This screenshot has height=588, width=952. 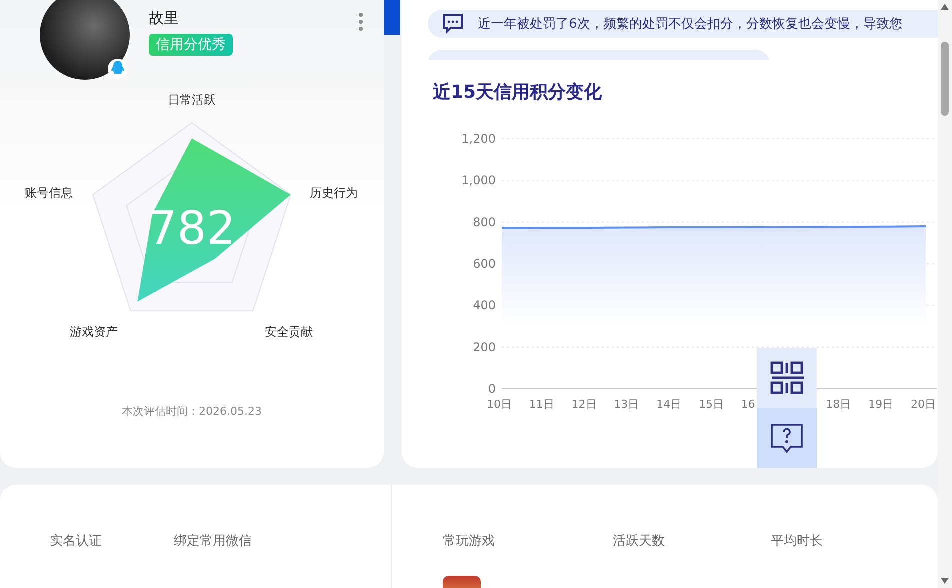 I want to click on x-axis-label: 11日, so click(x=541, y=404).